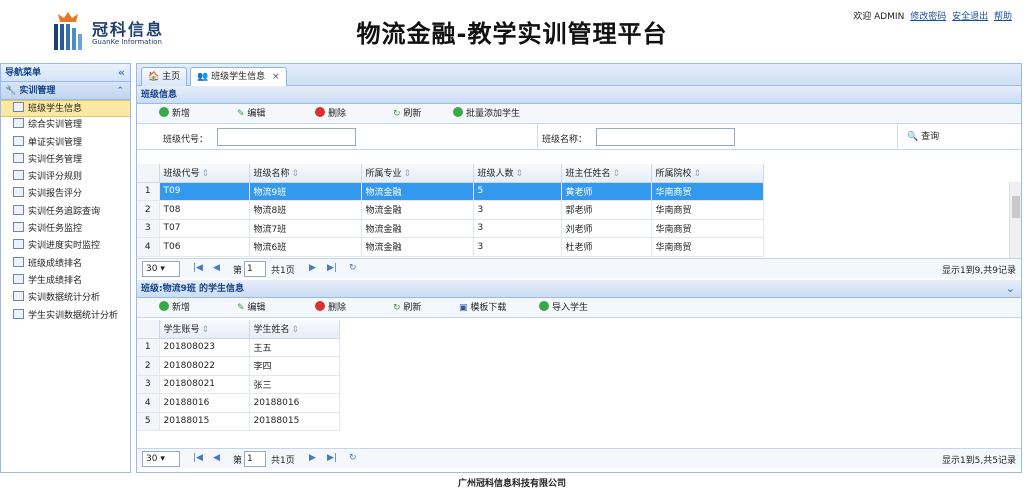 The height and width of the screenshot is (494, 1024). Describe the element at coordinates (238, 77) in the screenshot. I see `tab-class-students: 👥 班级学生信息 ×` at that location.